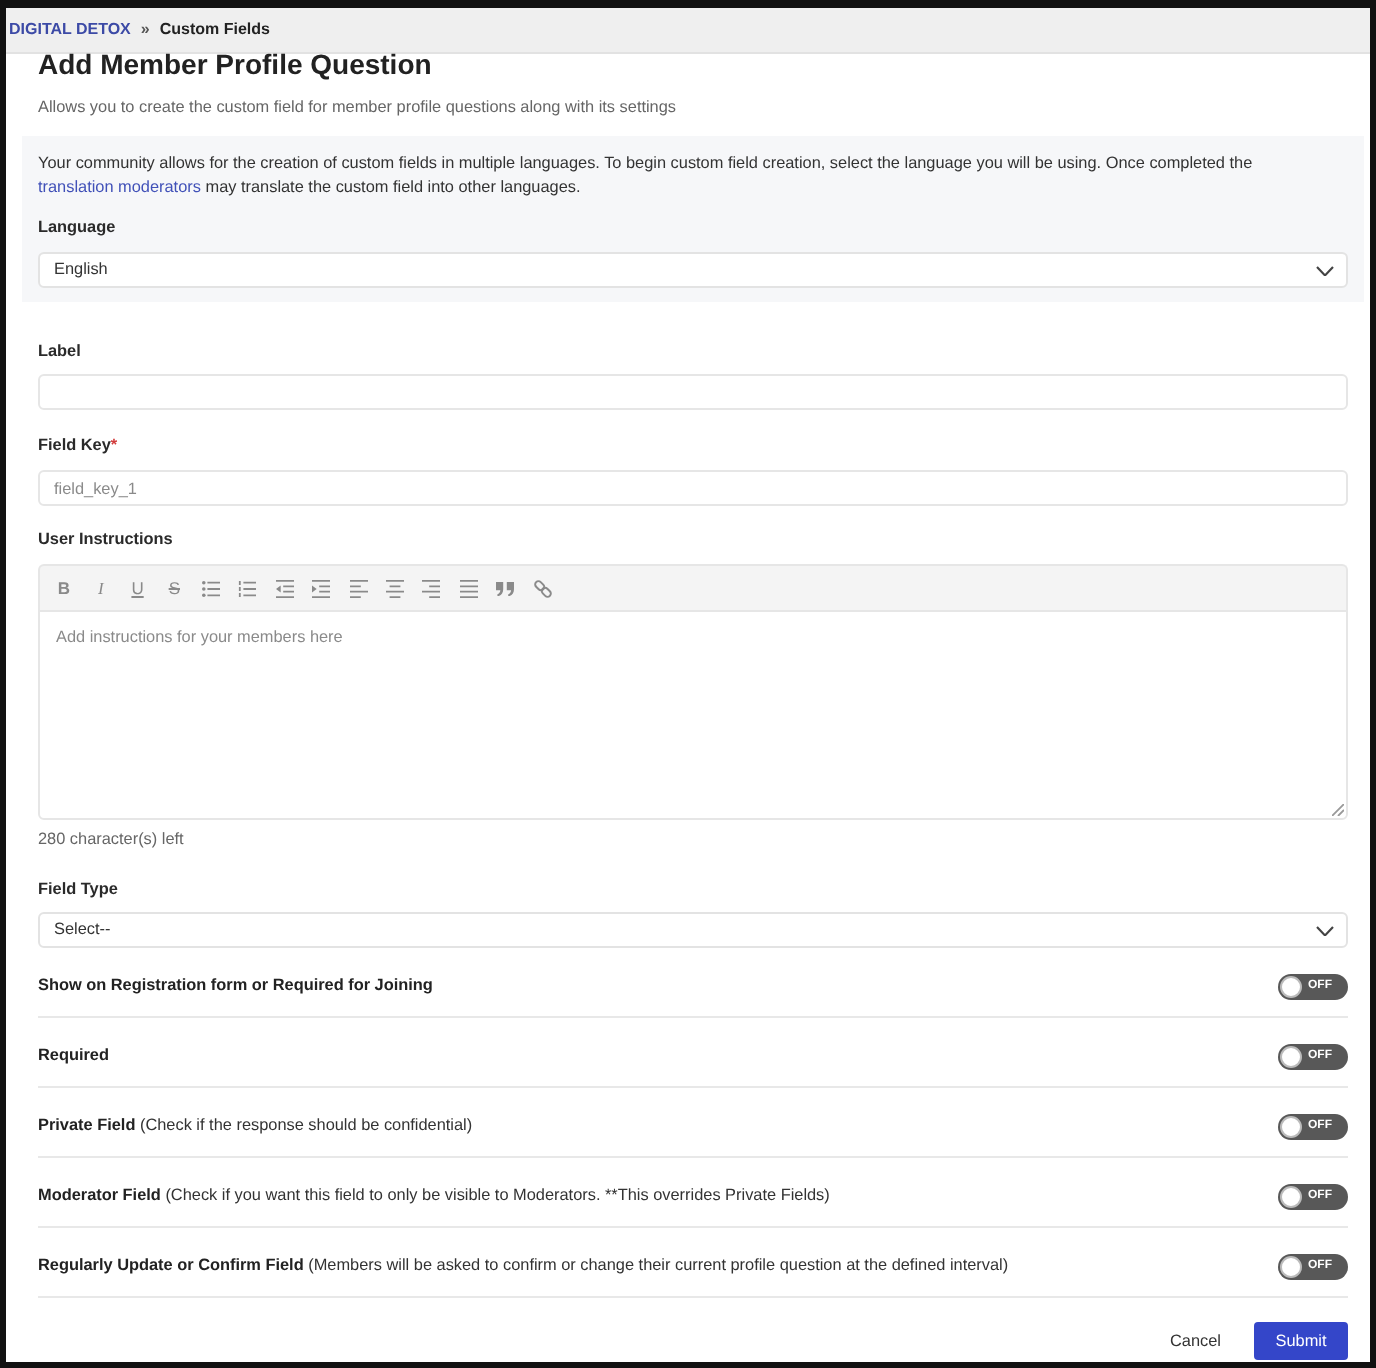  What do you see at coordinates (112, 840) in the screenshot?
I see `character-counter: 280 character(s) left` at bounding box center [112, 840].